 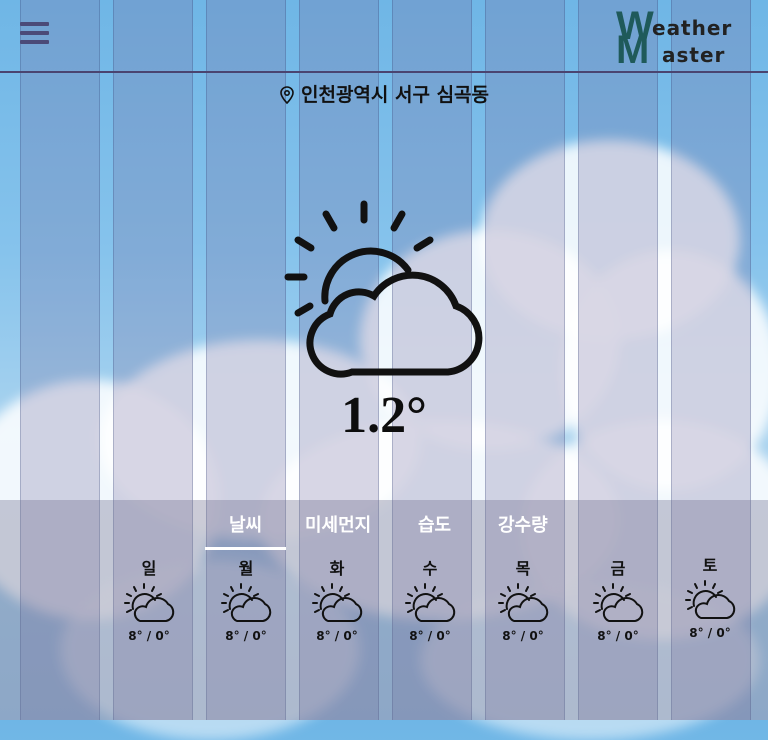 I want to click on day-name: 금, so click(x=618, y=568).